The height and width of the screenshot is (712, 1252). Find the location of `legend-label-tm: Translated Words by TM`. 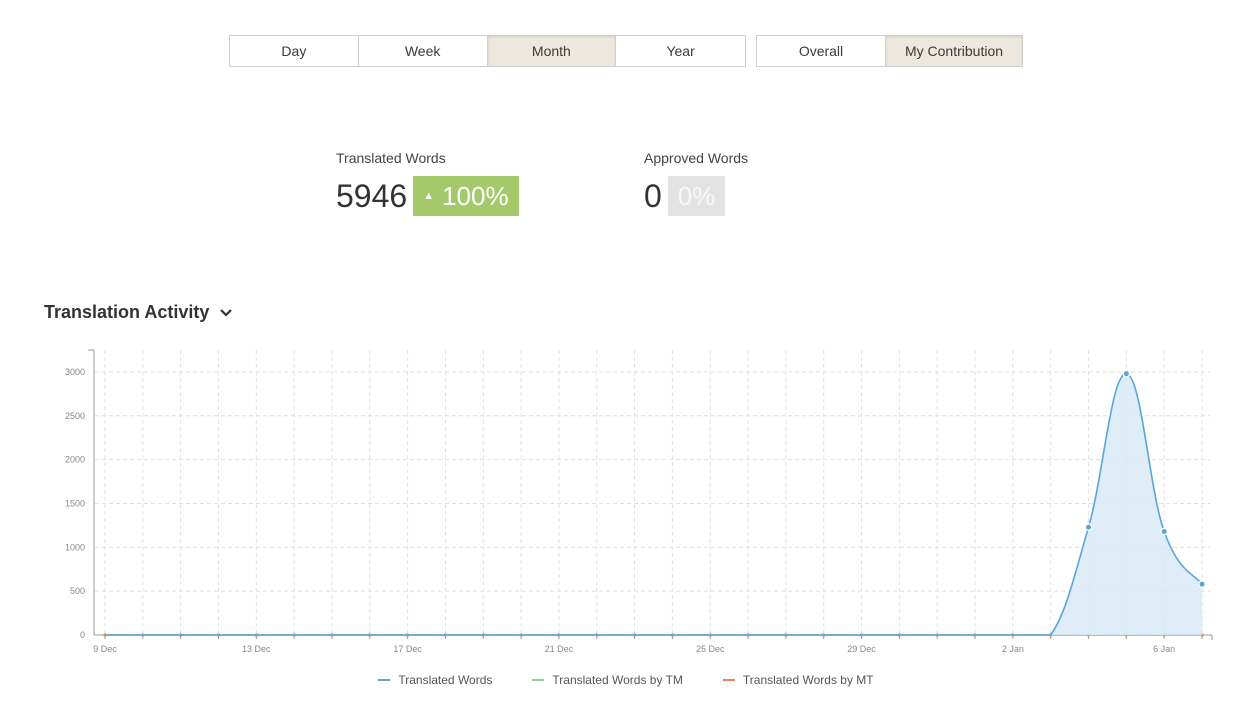

legend-label-tm: Translated Words by TM is located at coordinates (617, 680).